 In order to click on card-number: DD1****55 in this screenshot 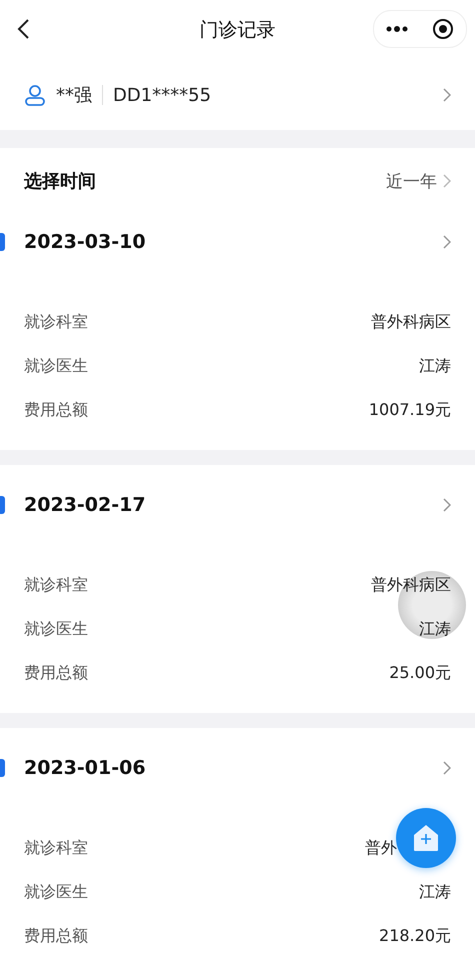, I will do `click(162, 95)`.